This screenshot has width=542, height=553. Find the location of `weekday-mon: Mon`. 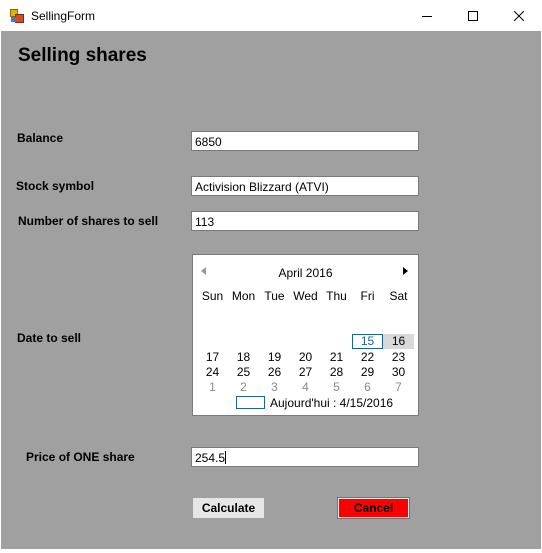

weekday-mon: Mon is located at coordinates (243, 296).